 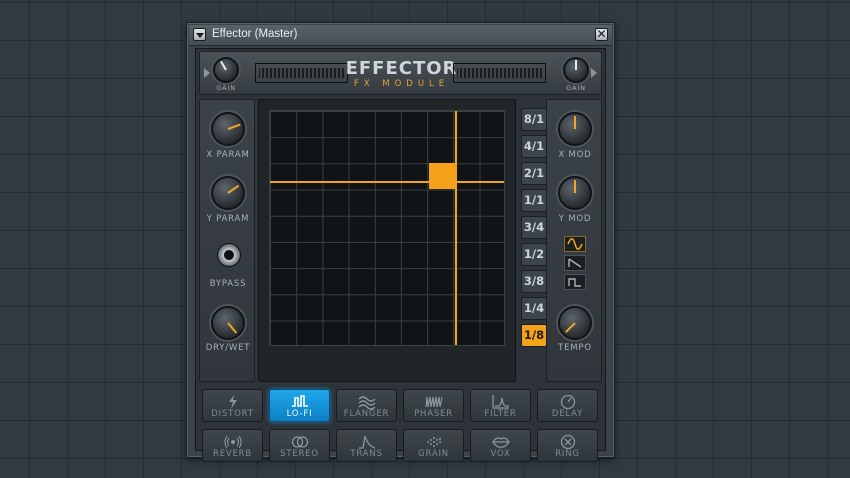 What do you see at coordinates (575, 219) in the screenshot?
I see `y-mod-label: Y MOD` at bounding box center [575, 219].